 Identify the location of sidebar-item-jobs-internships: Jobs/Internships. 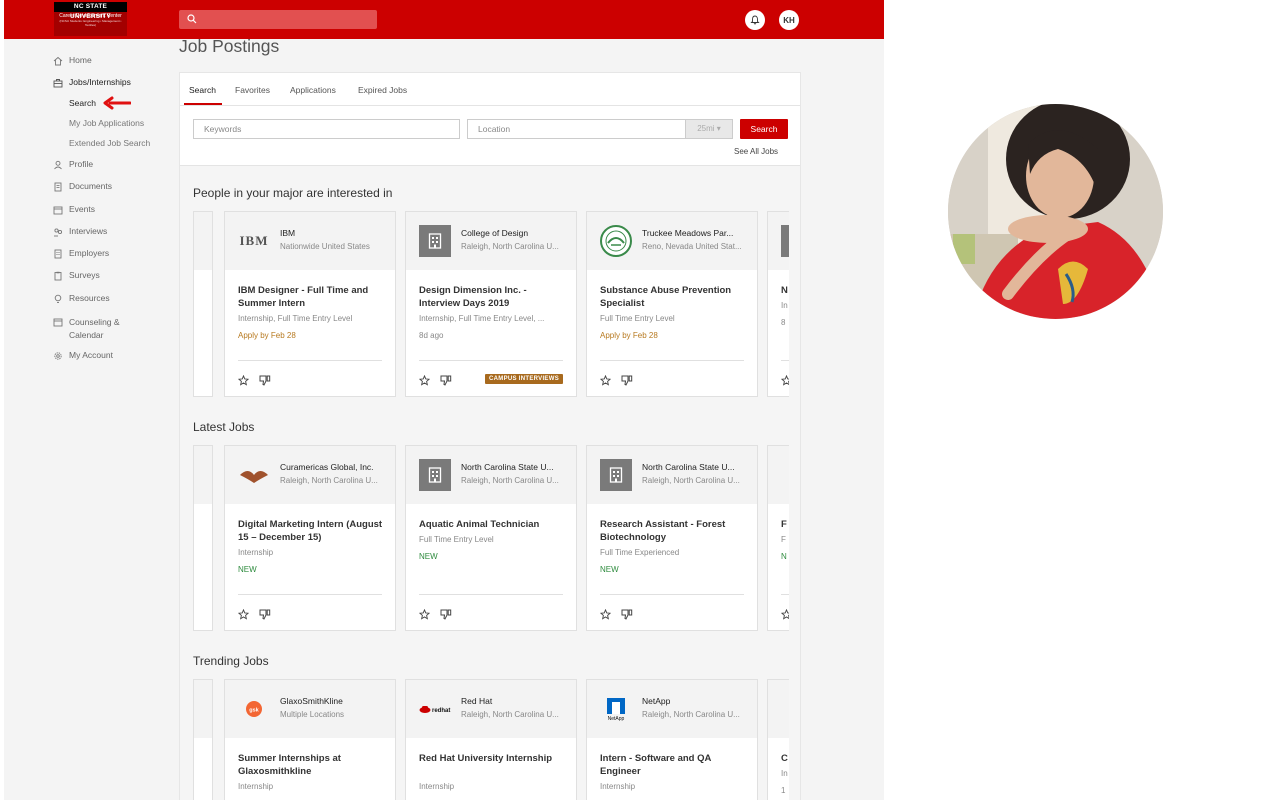
(91, 83).